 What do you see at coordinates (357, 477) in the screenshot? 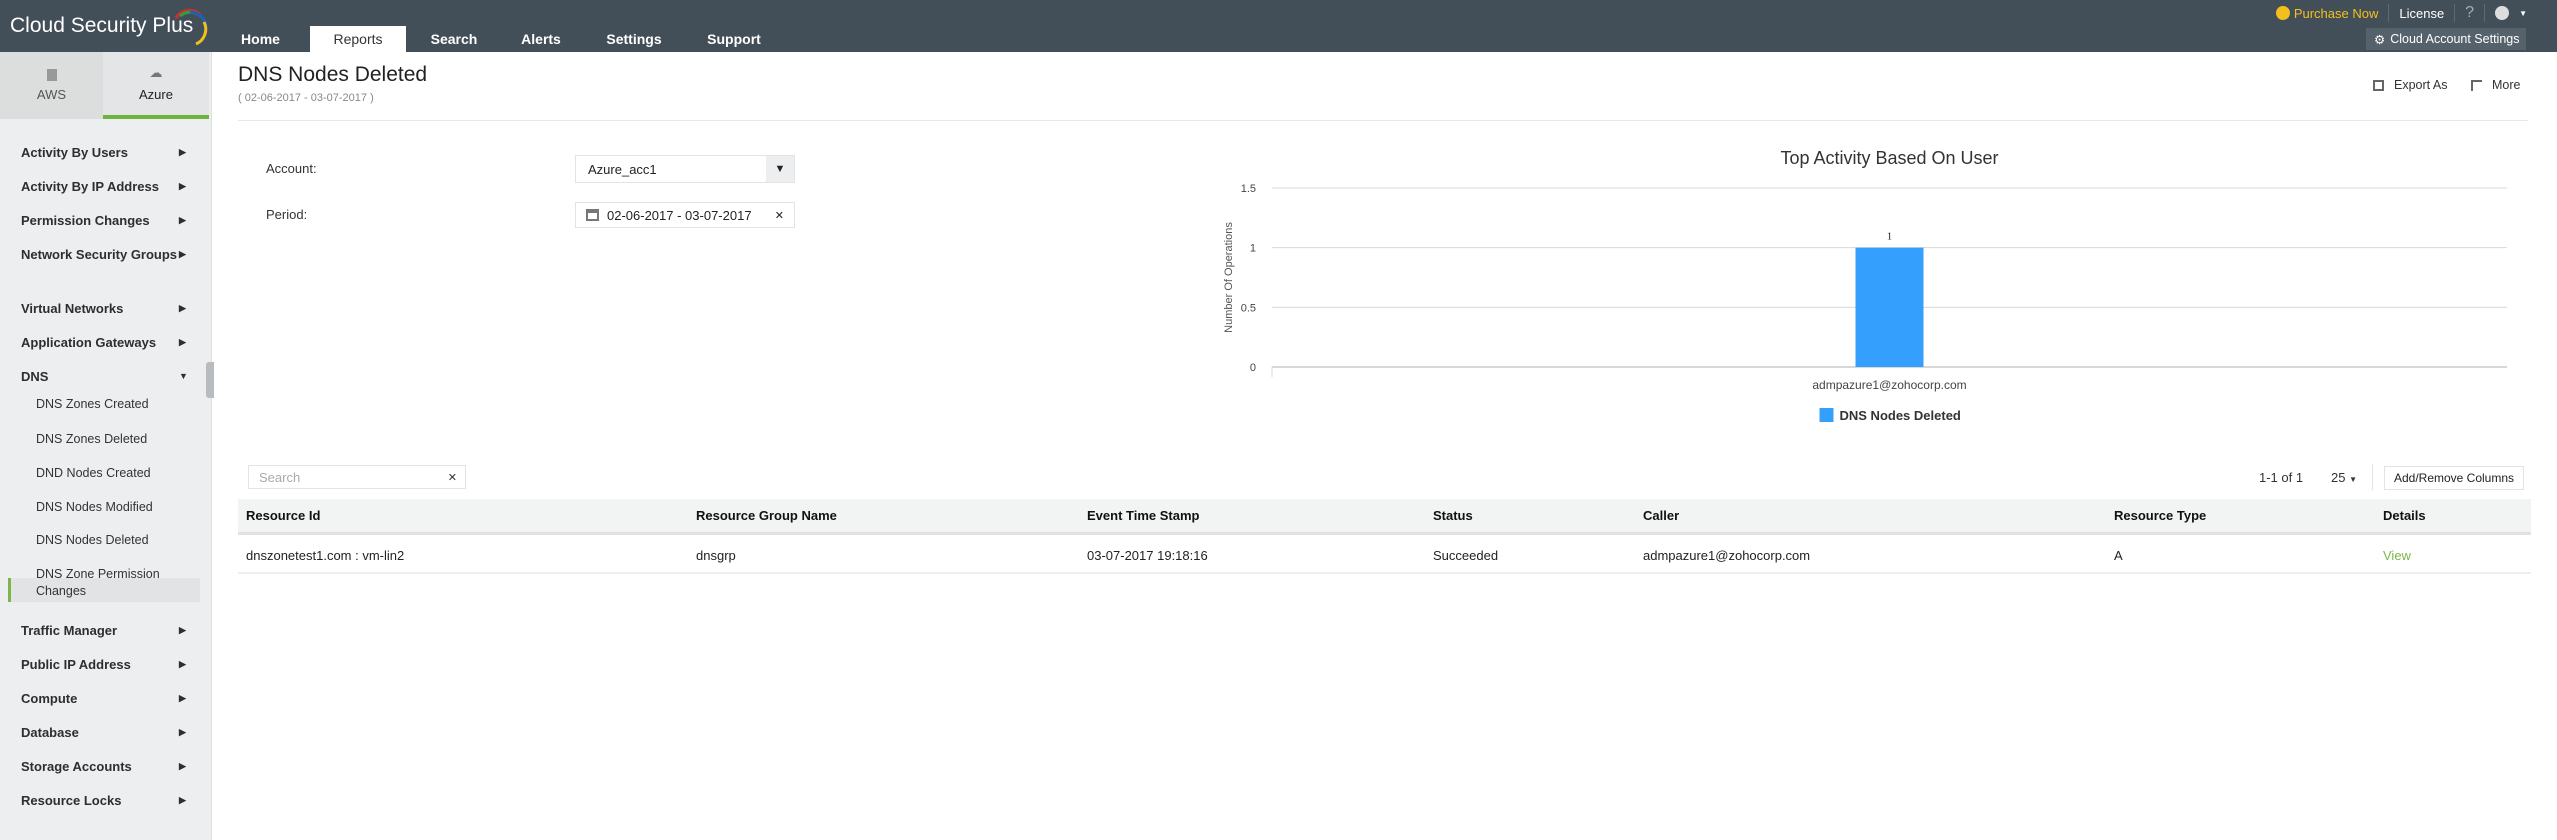
I see `search-input: Search ✕` at bounding box center [357, 477].